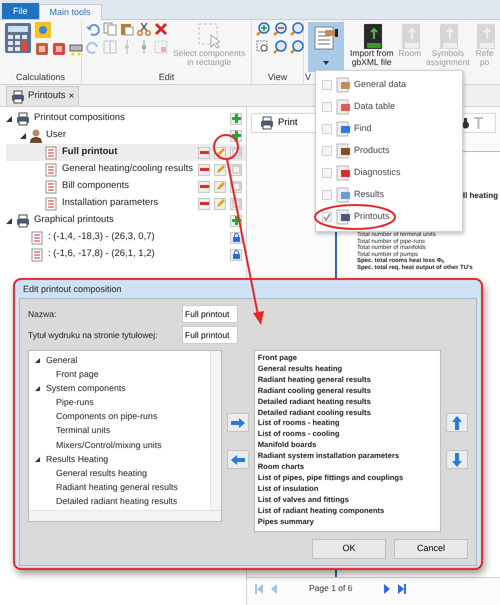  Describe the element at coordinates (380, 85) in the screenshot. I see `menu-item-label: General data` at that location.